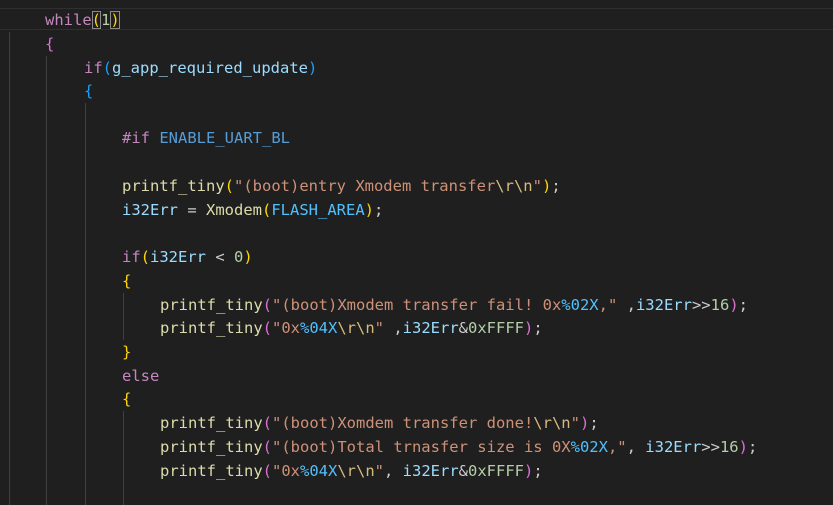 The height and width of the screenshot is (505, 833). I want to click on code-token: "(boot)Xomdem transfer done!, so click(403, 423).